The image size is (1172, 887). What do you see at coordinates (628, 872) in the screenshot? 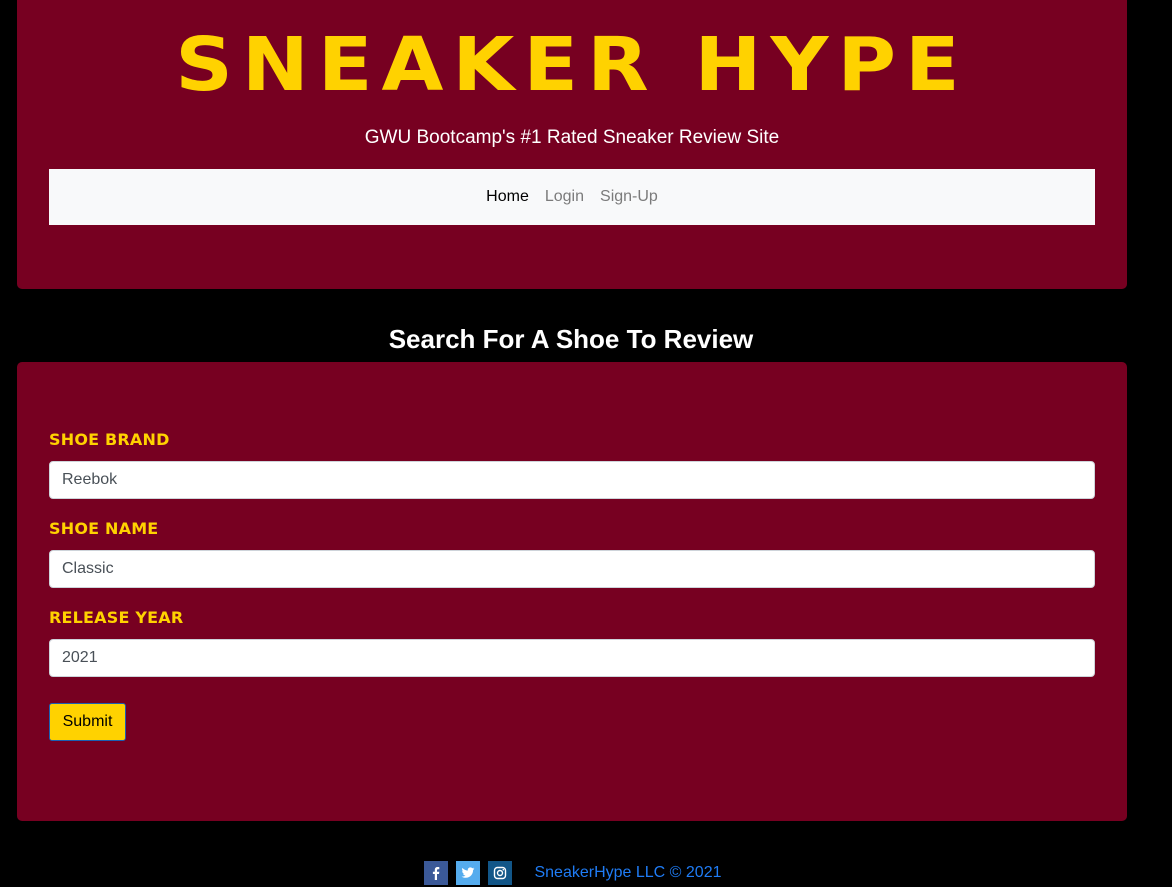
I see `copyright-text: SneakerHype LLC © 2021` at bounding box center [628, 872].